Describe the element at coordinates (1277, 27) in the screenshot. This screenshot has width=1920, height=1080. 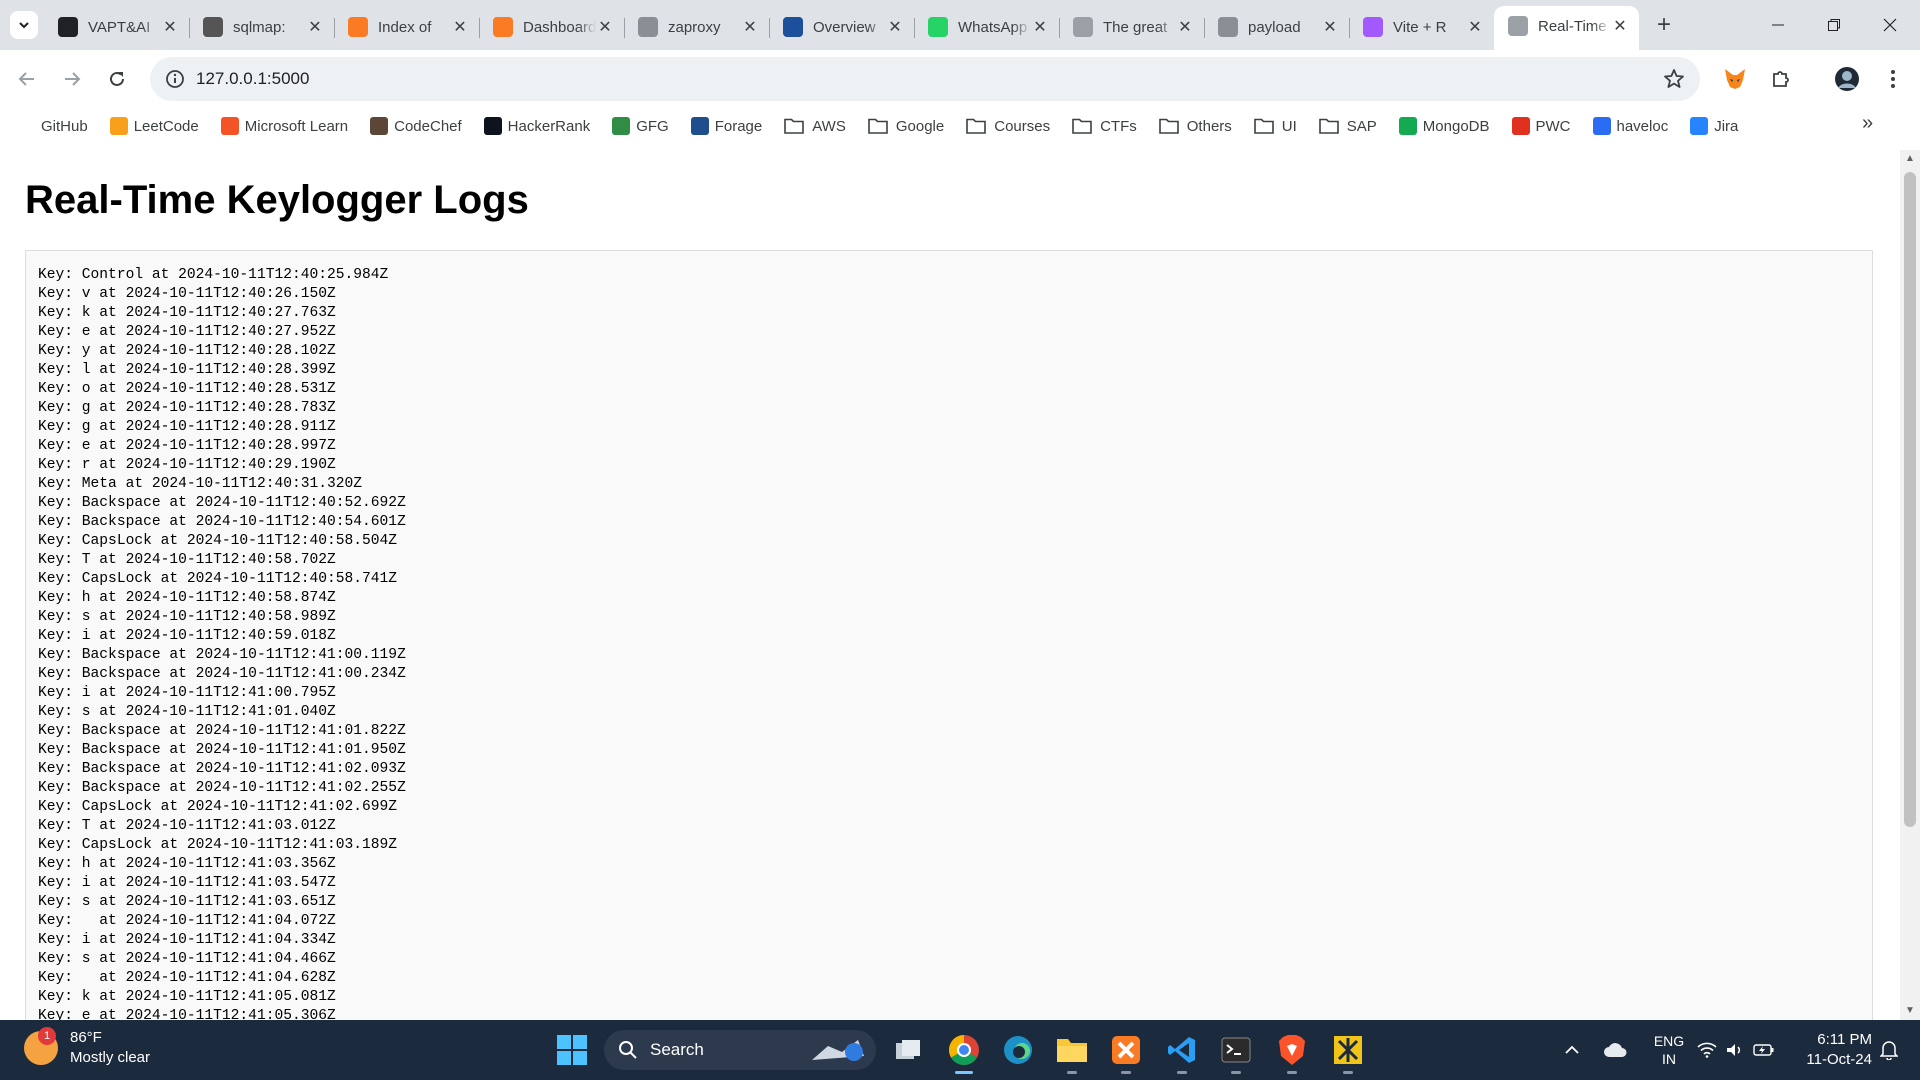
I see `browser-tab: payload ✕` at that location.